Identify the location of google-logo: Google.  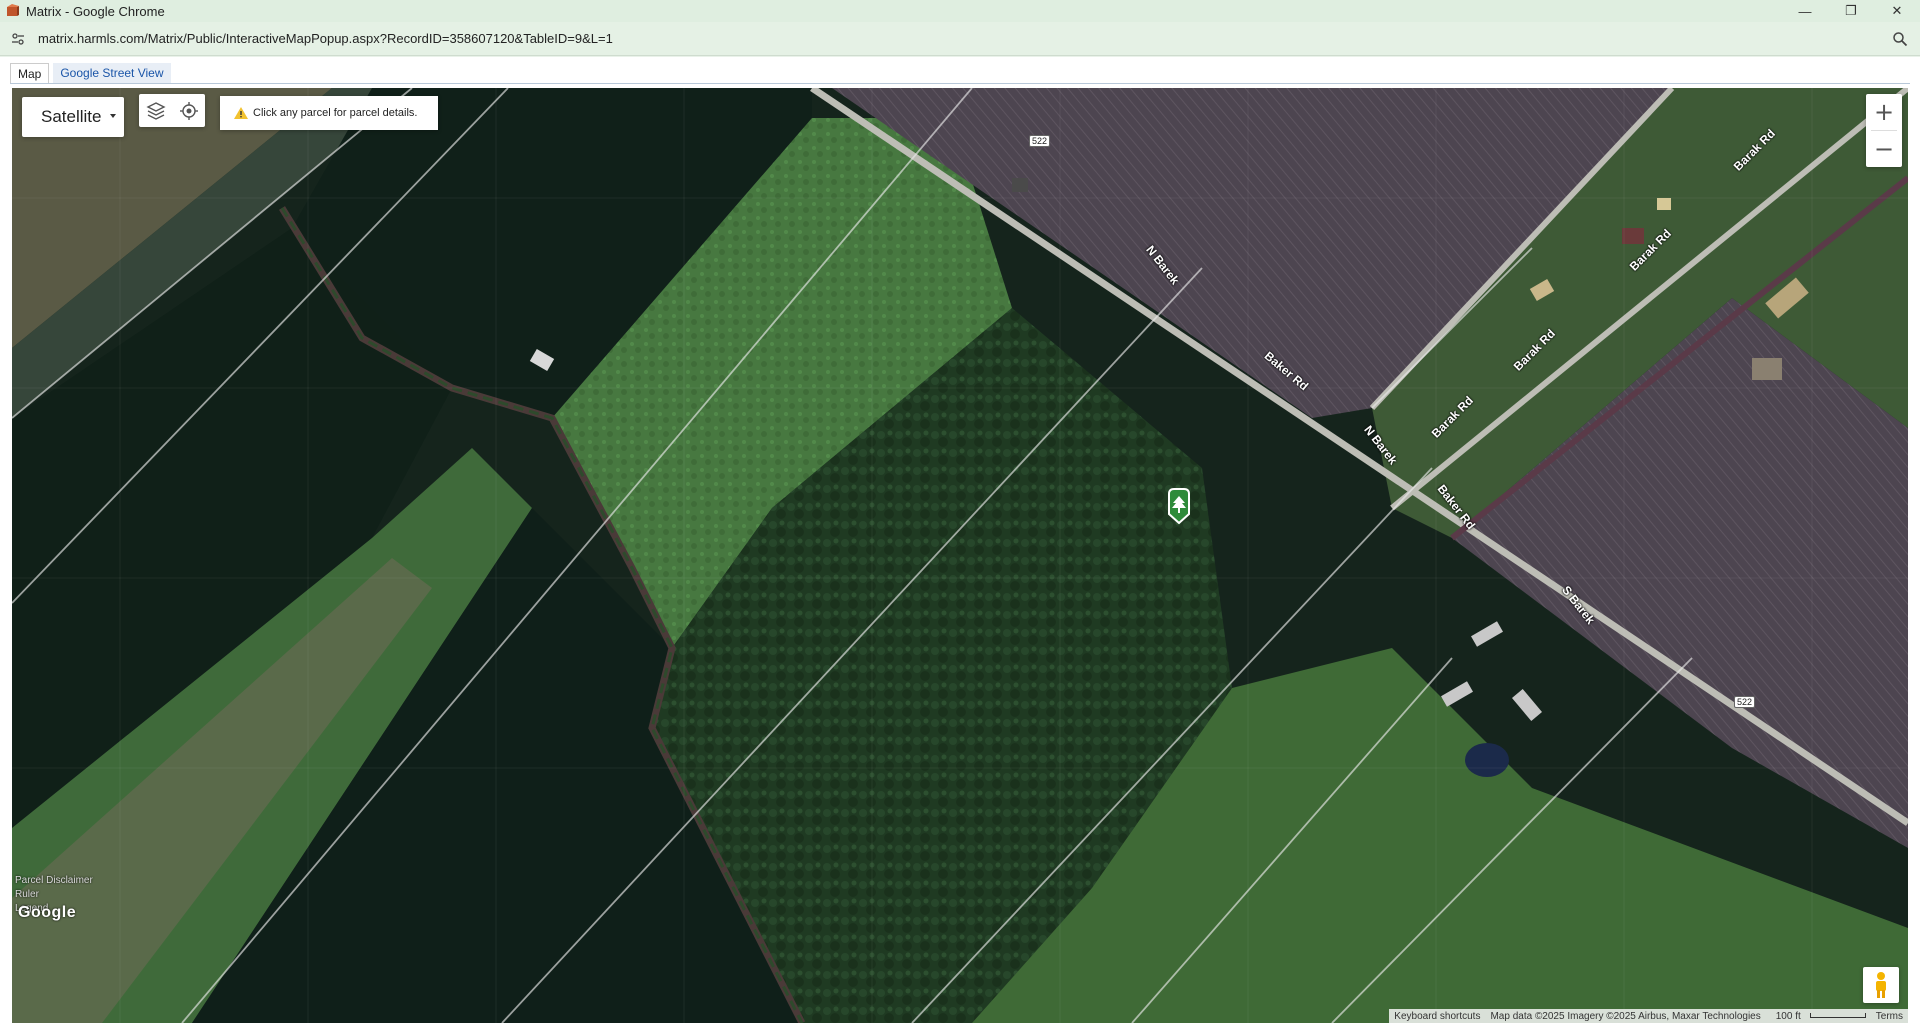
(47, 912).